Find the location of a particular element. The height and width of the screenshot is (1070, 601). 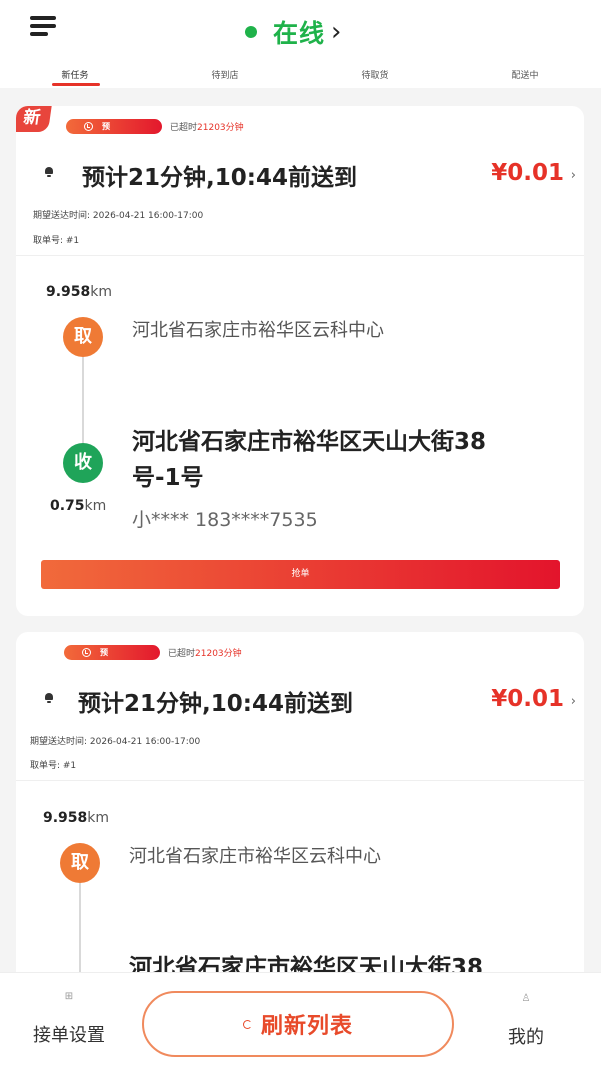

delivery-distance-unit: km is located at coordinates (95, 506).